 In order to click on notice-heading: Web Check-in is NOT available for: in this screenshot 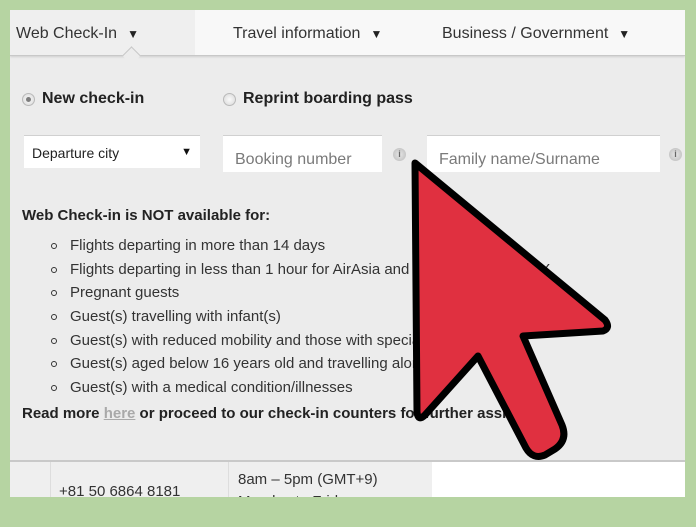, I will do `click(146, 215)`.